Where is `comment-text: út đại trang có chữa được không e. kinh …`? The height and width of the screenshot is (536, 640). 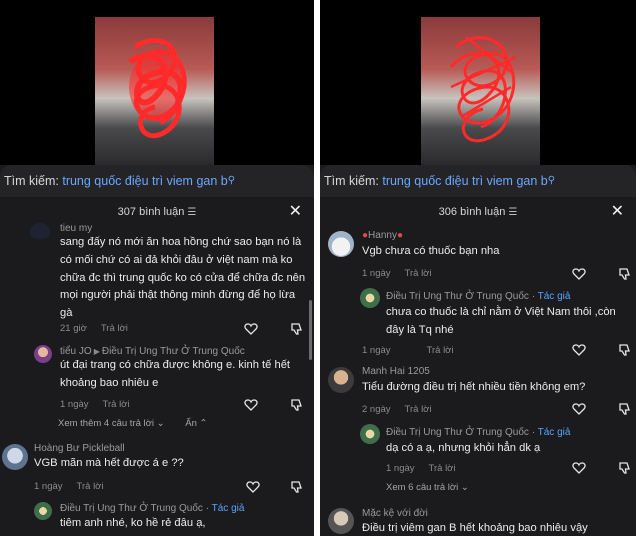 comment-text: út đại trang có chữa được không e. kinh … is located at coordinates (175, 374).